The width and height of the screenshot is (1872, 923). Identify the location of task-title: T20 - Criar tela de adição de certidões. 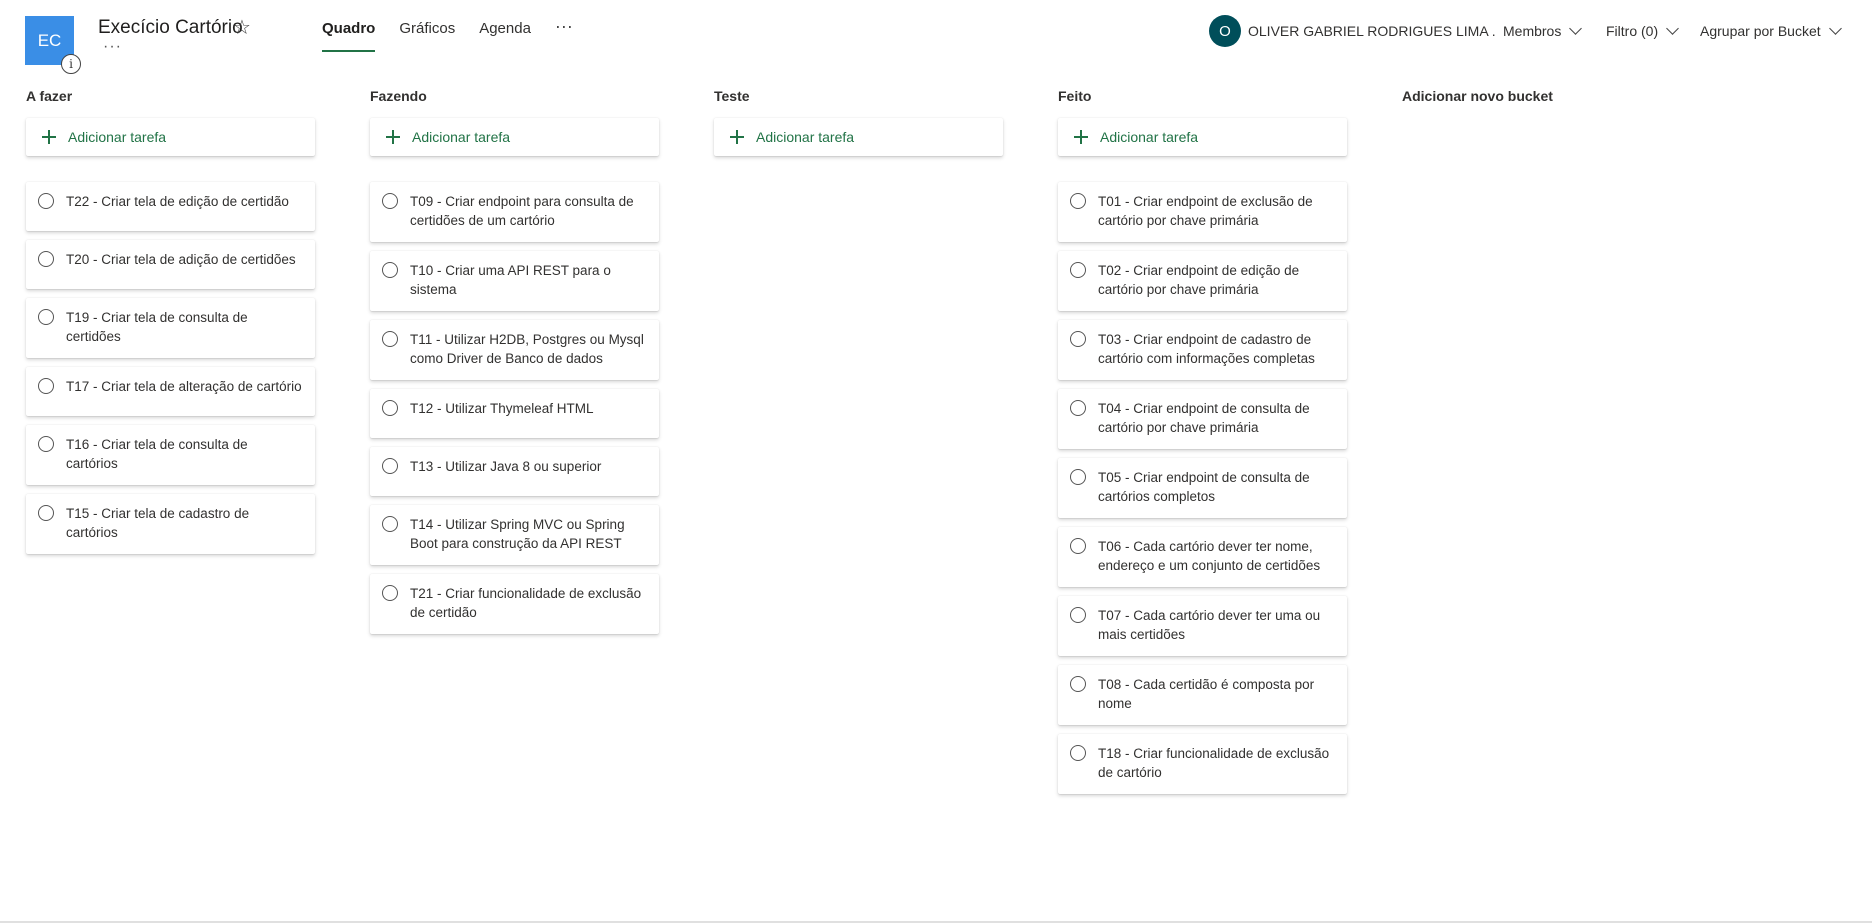
(181, 259).